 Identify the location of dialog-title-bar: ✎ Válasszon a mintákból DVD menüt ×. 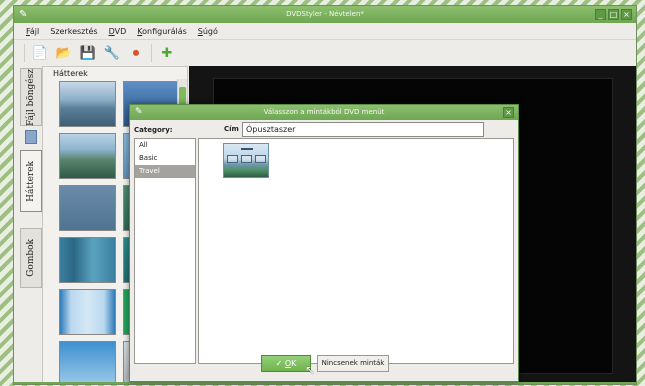
(324, 112).